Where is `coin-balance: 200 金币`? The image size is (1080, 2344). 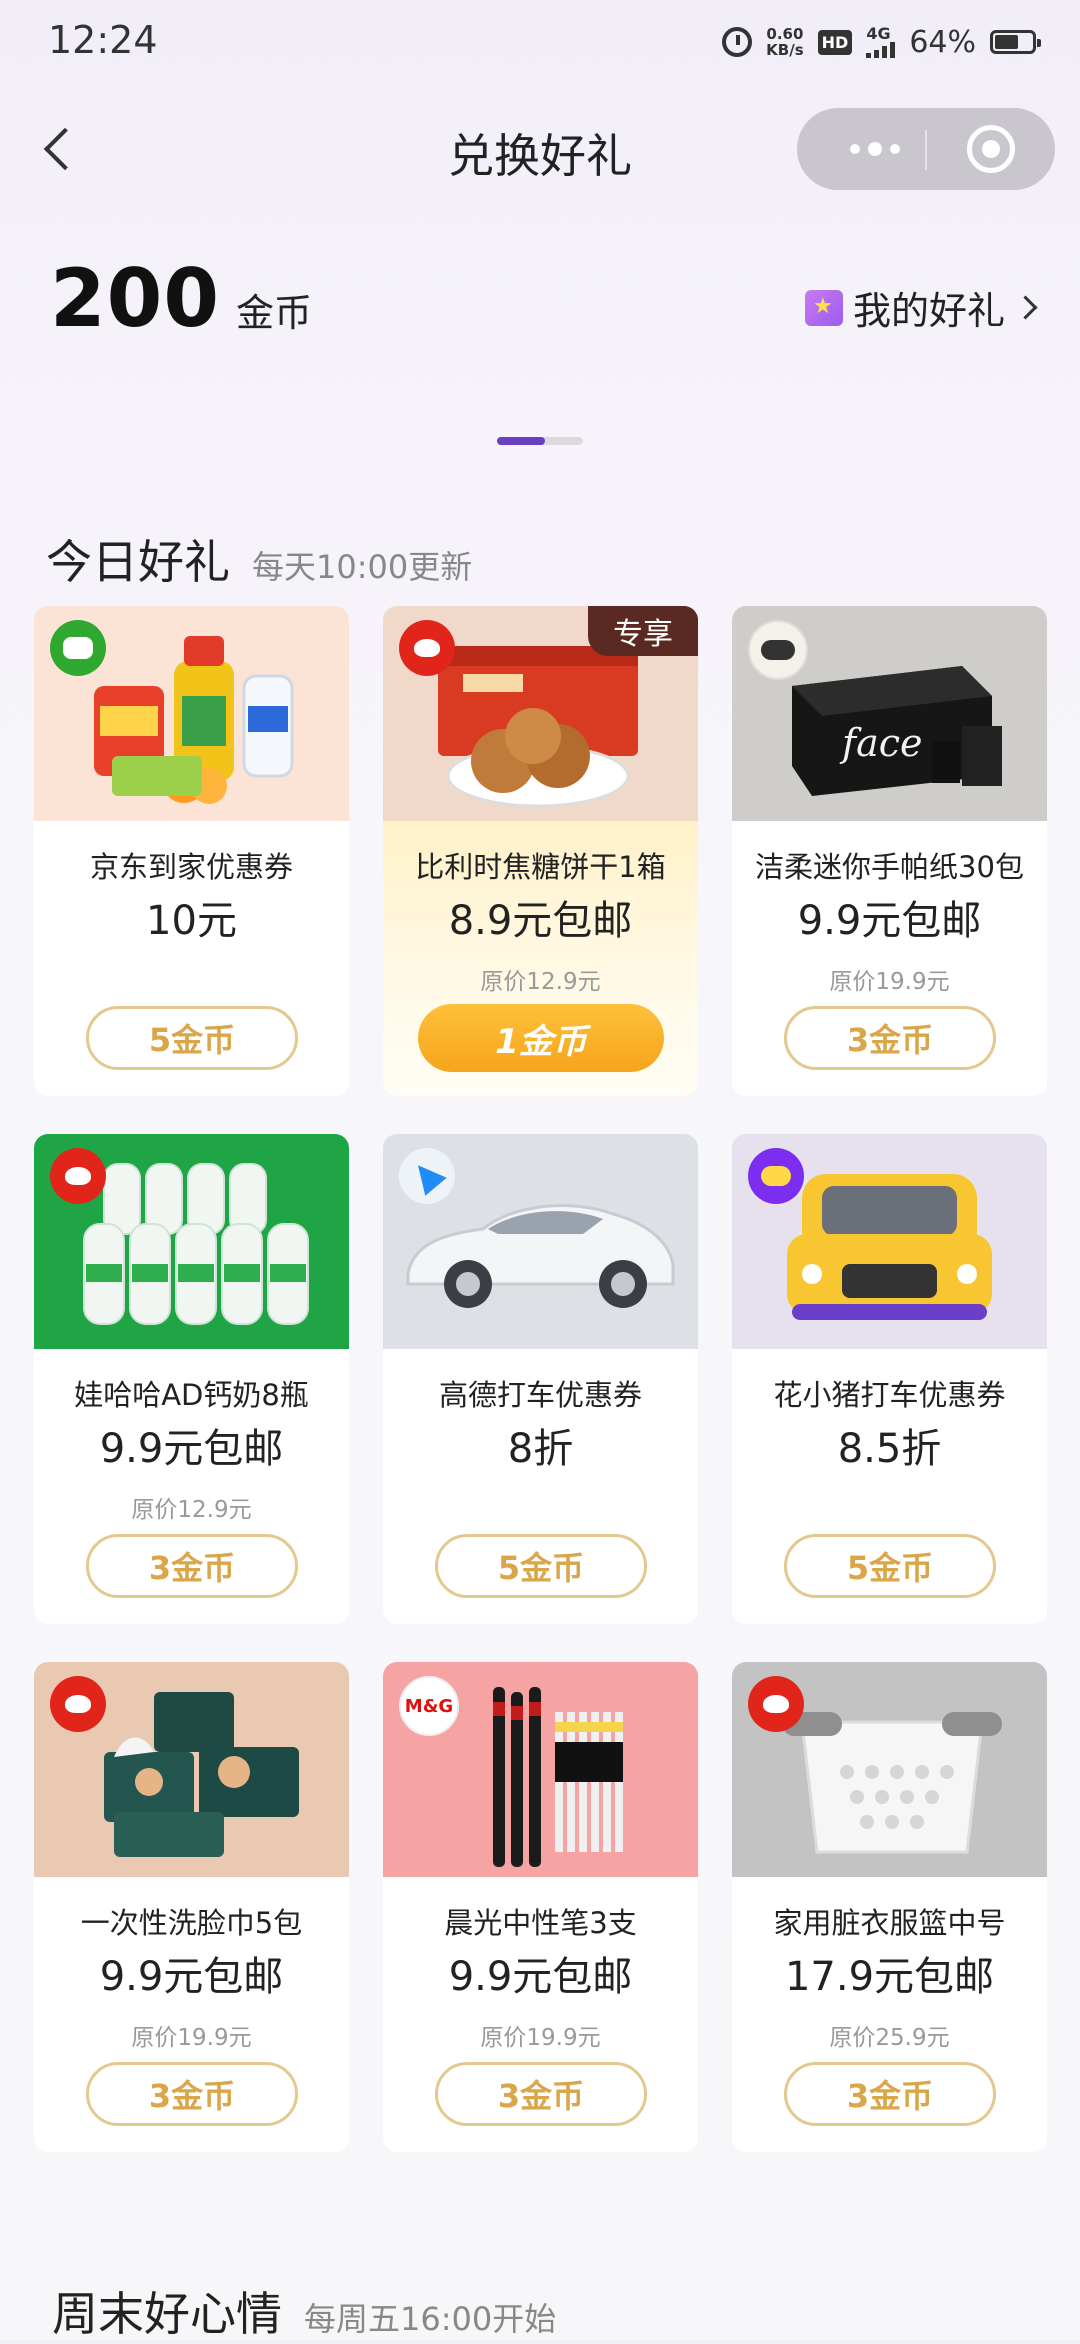
coin-balance: 200 金币 is located at coordinates (181, 298).